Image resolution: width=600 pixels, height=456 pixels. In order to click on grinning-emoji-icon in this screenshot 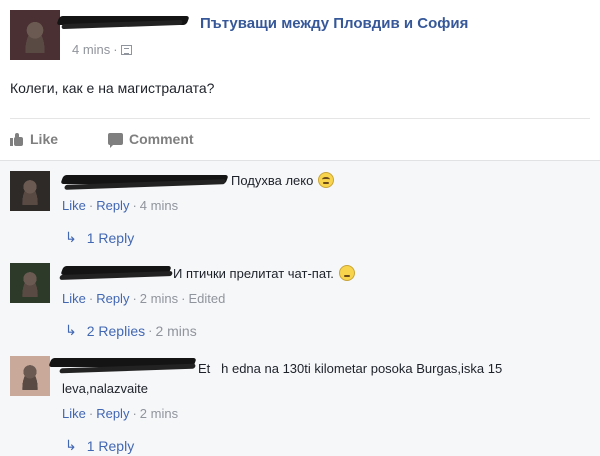, I will do `click(326, 180)`.